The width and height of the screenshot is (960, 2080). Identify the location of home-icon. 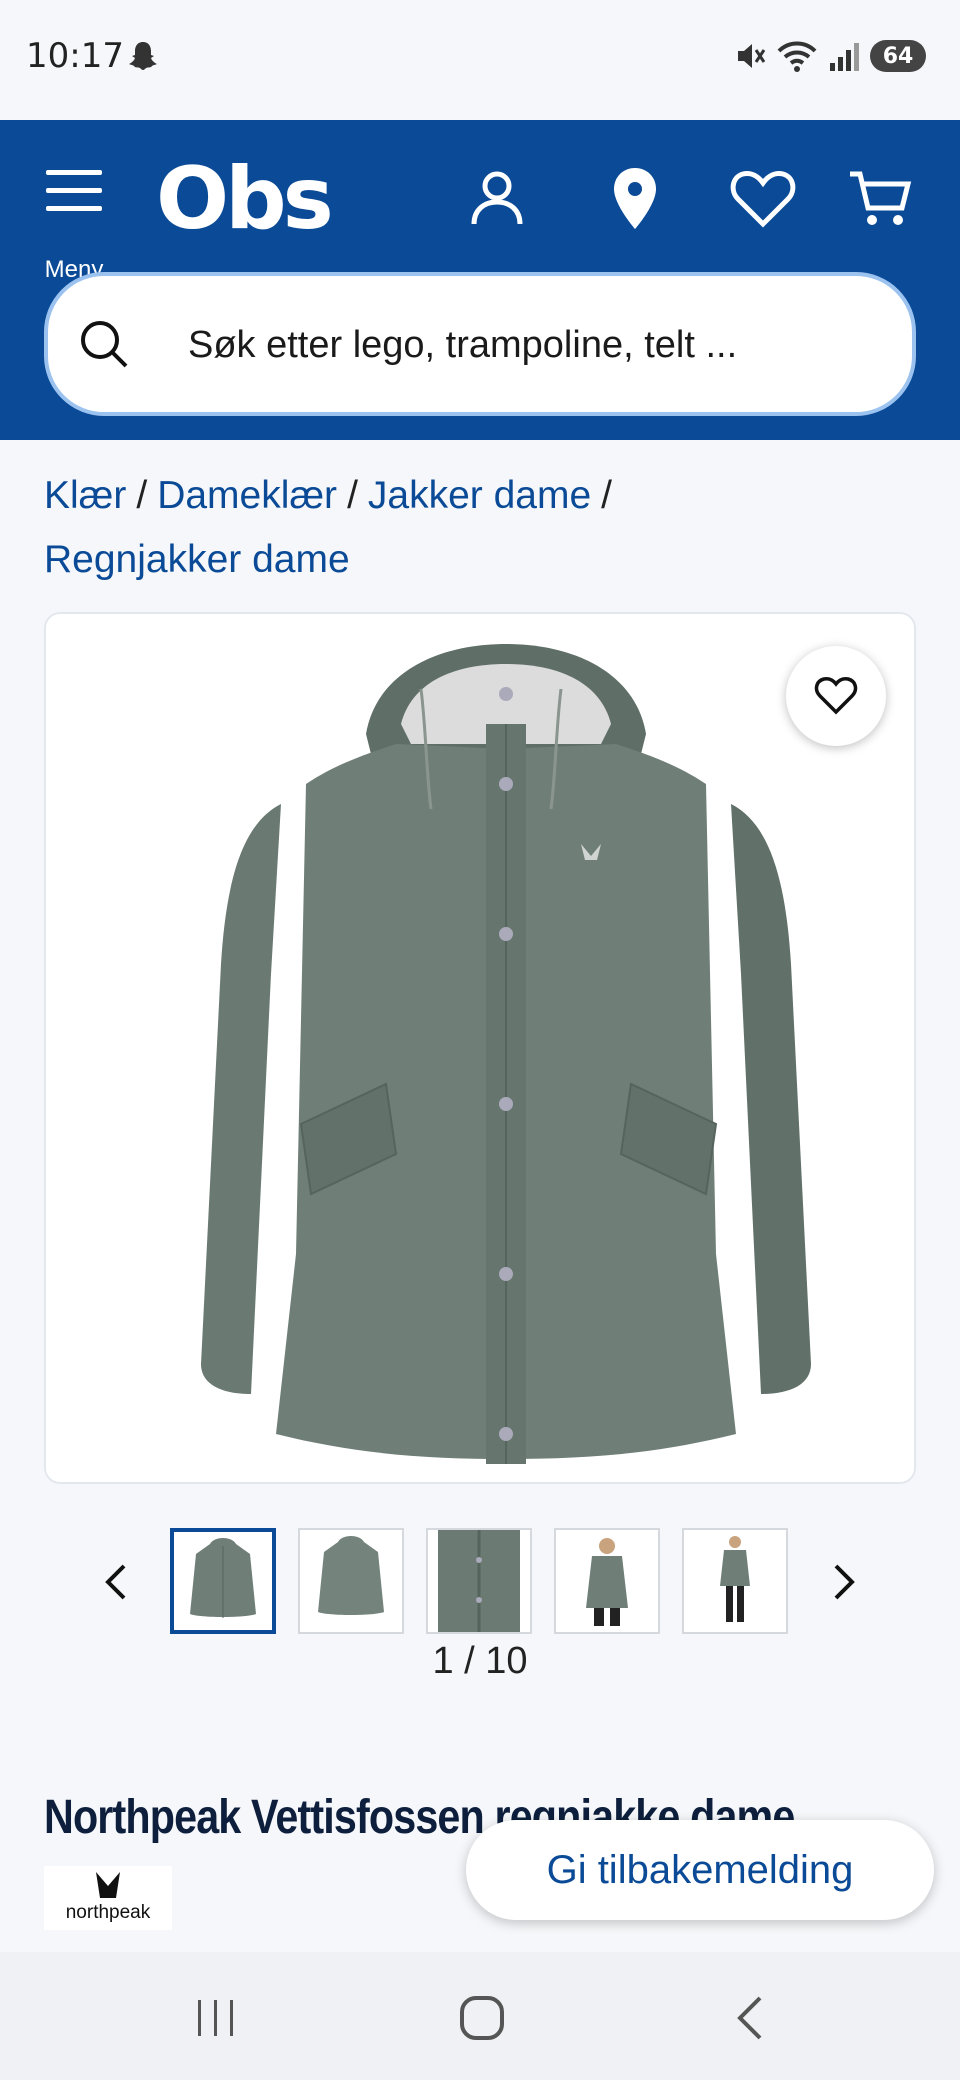
(482, 2018).